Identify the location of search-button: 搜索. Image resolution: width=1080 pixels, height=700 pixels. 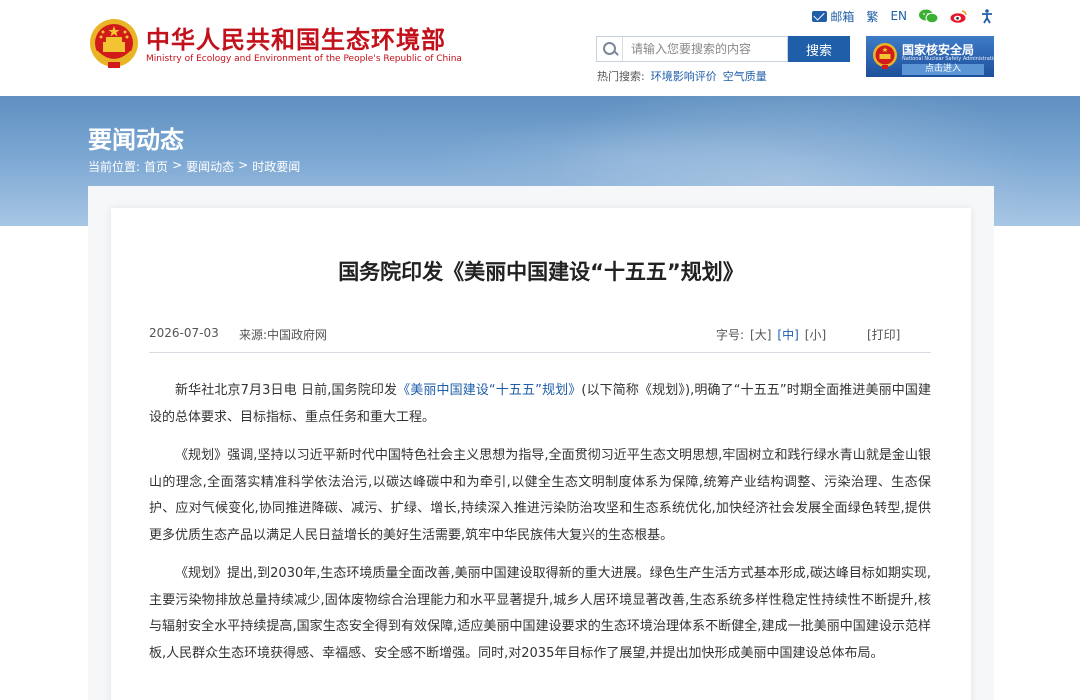
(819, 49).